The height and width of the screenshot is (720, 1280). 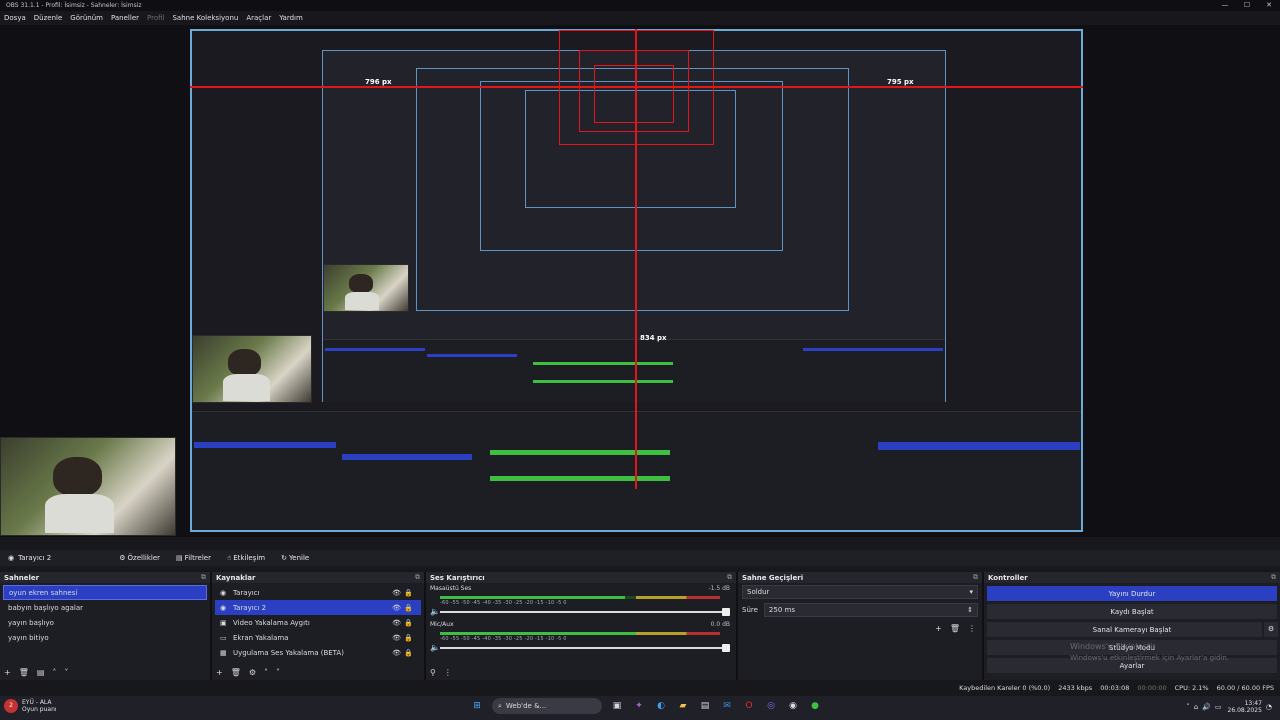 I want to click on source-item: ▭ Ekran Yakalama 👁 🔒, so click(x=318, y=637).